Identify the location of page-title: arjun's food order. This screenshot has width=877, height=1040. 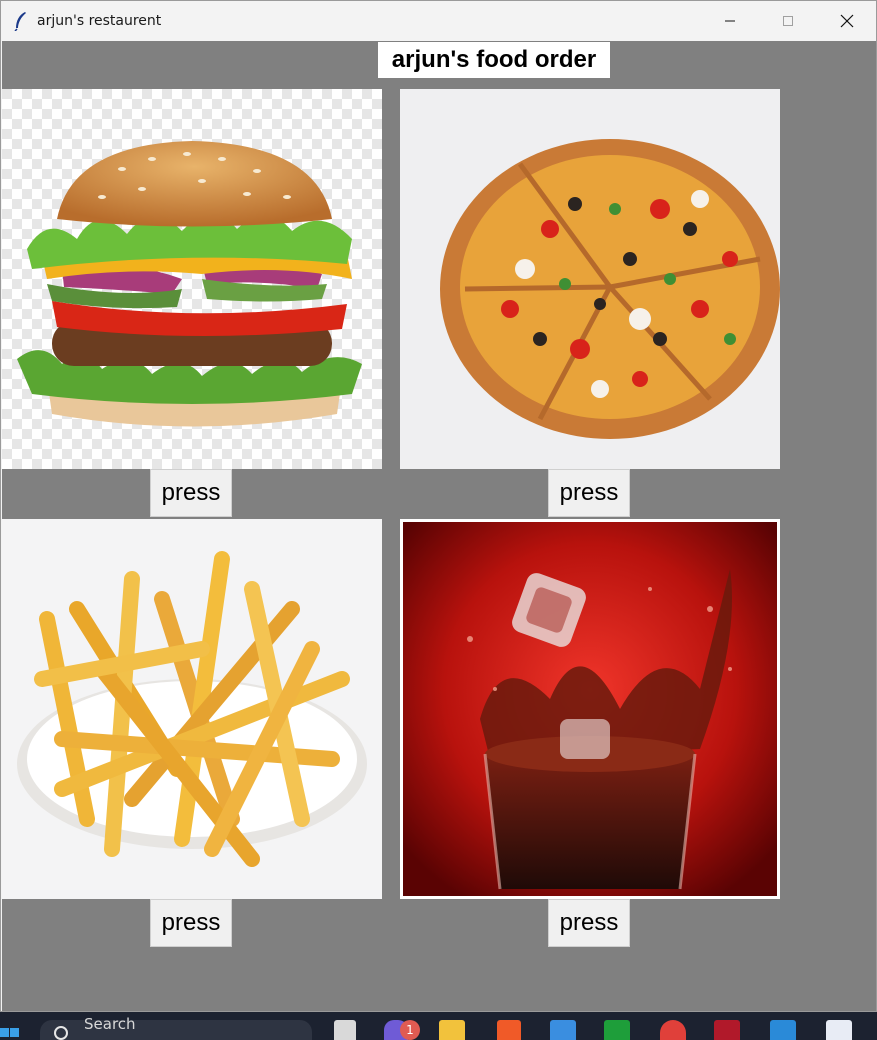
(494, 60).